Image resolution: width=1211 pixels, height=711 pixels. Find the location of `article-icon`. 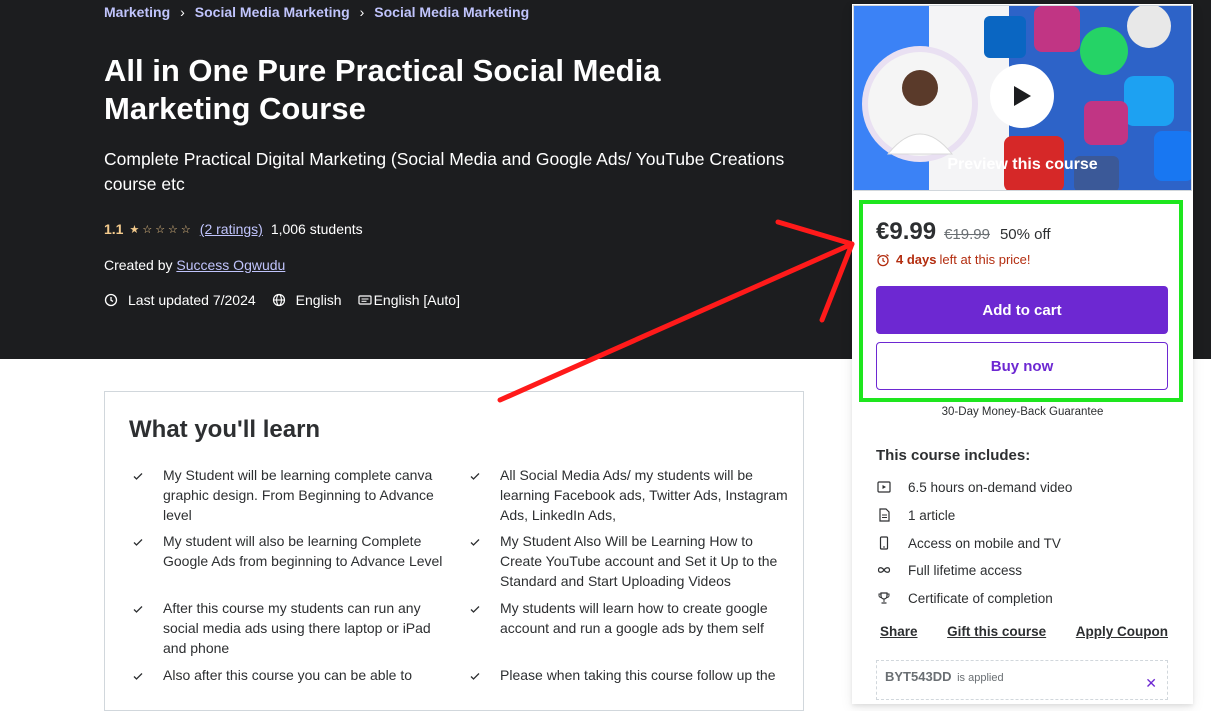

article-icon is located at coordinates (884, 515).